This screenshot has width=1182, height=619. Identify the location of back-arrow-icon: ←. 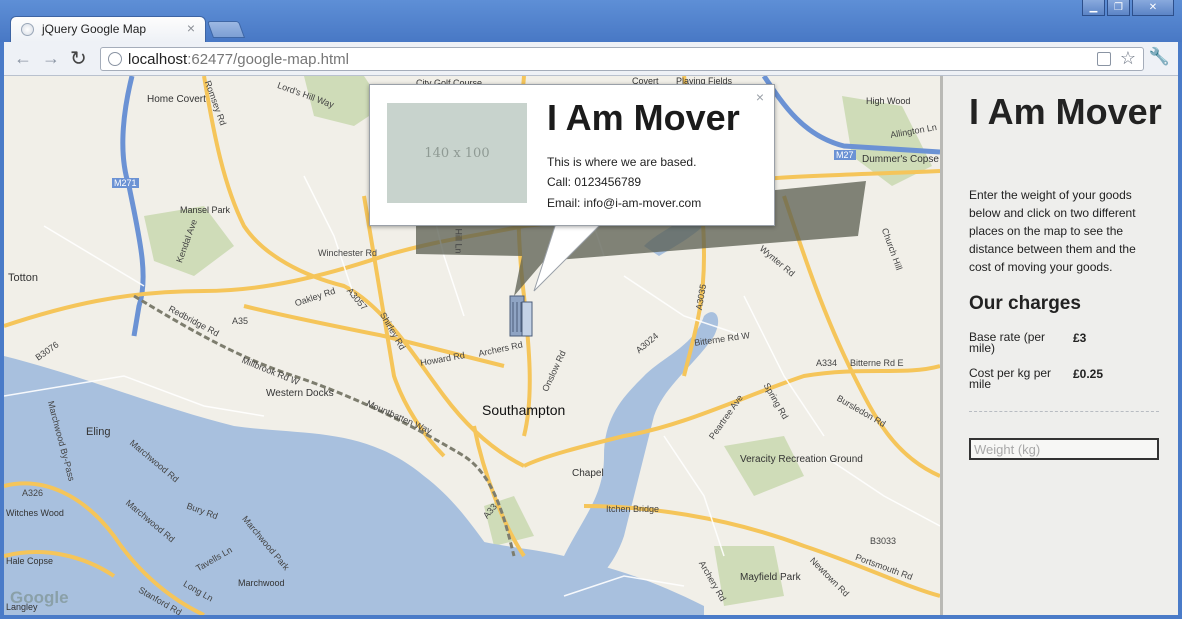
(23, 58).